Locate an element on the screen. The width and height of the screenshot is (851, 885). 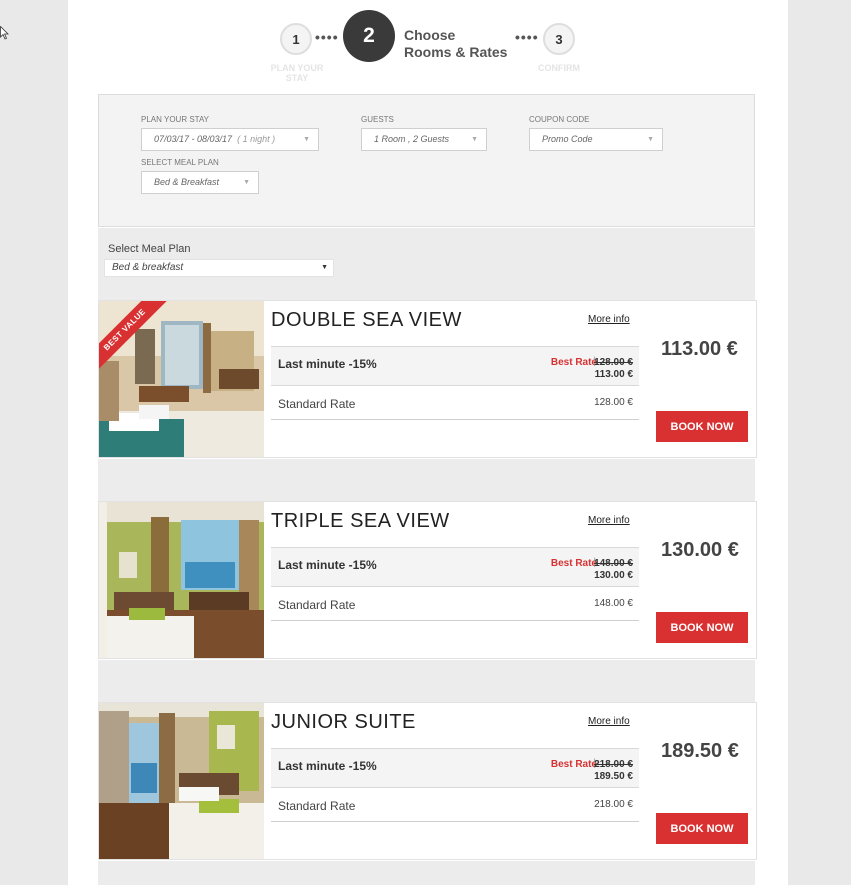
room-price: 113.00 € is located at coordinates (699, 349).